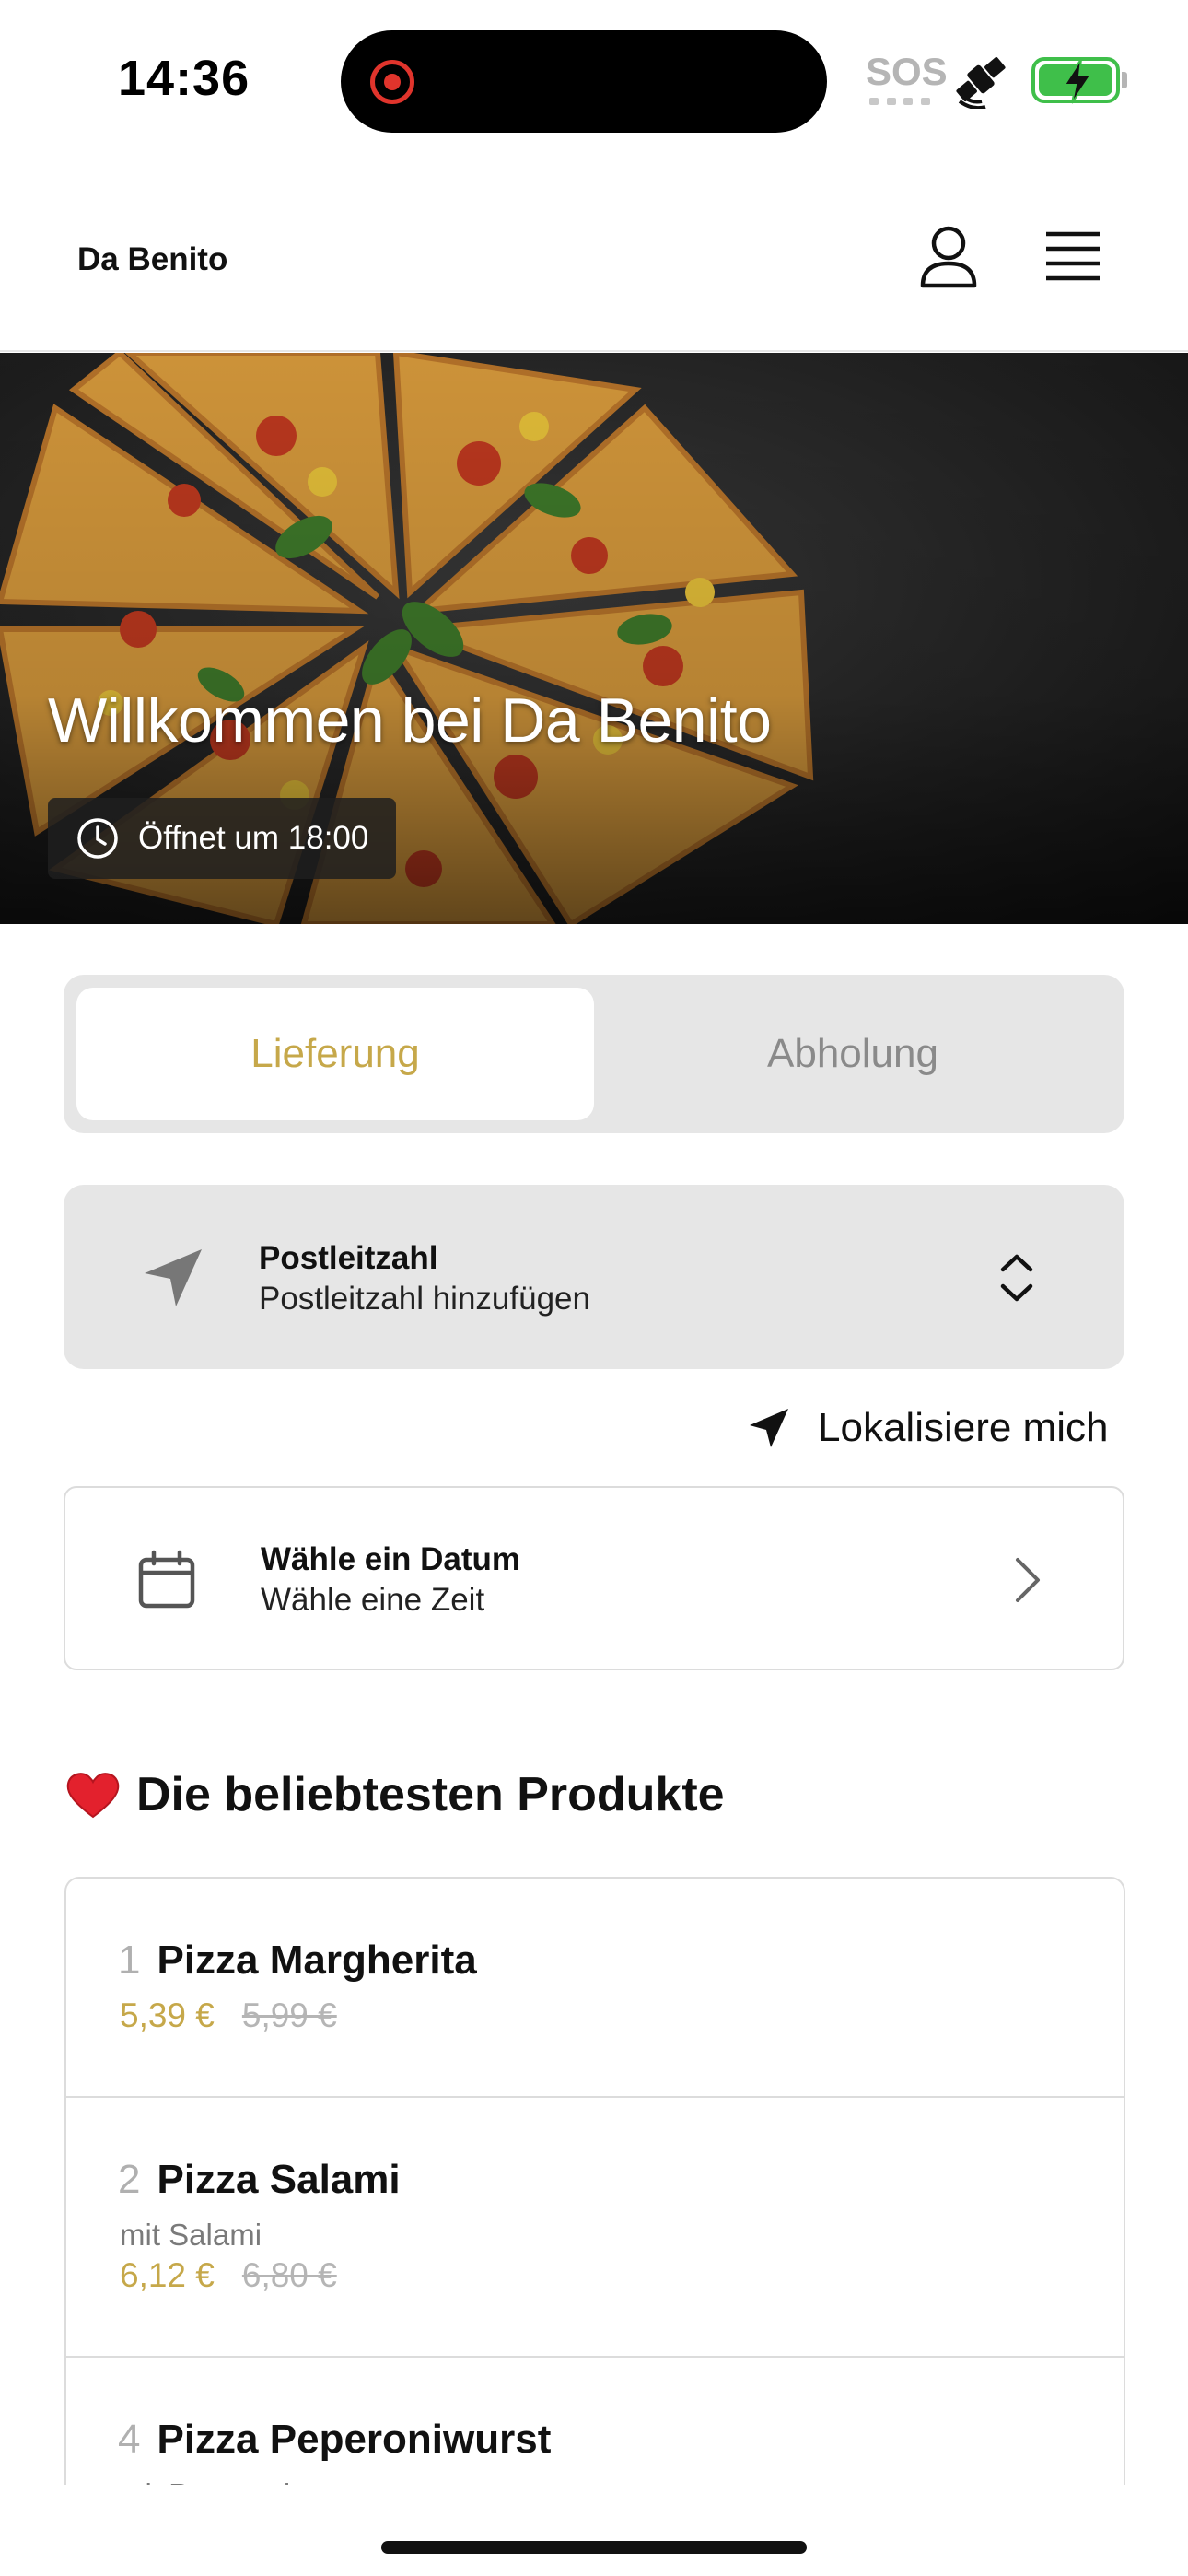 The height and width of the screenshot is (2576, 1188). Describe the element at coordinates (424, 1299) in the screenshot. I see `postal-code-placeholder: Postleitzahl hinzufügen` at that location.